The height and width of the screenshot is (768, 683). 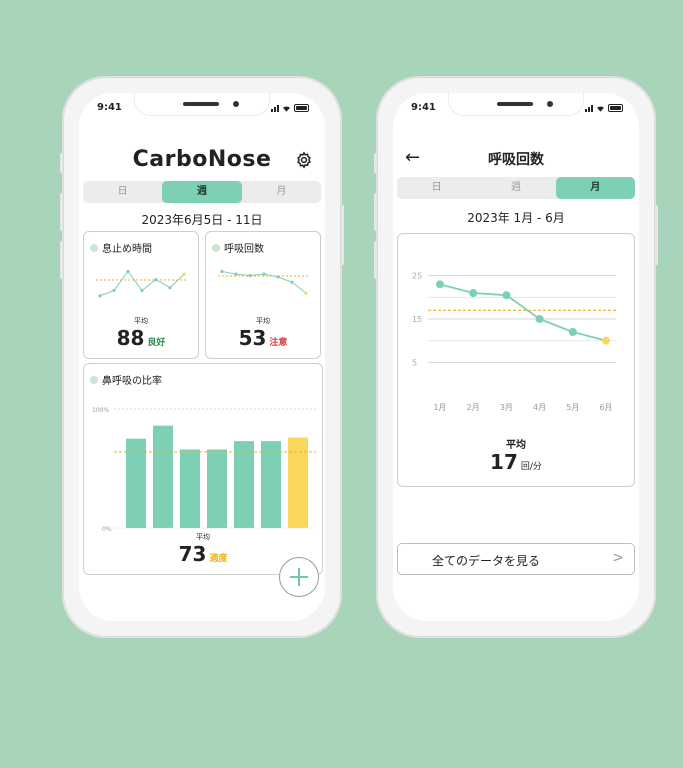 I want to click on card-label: 鼻呼吸の比率, so click(x=126, y=379).